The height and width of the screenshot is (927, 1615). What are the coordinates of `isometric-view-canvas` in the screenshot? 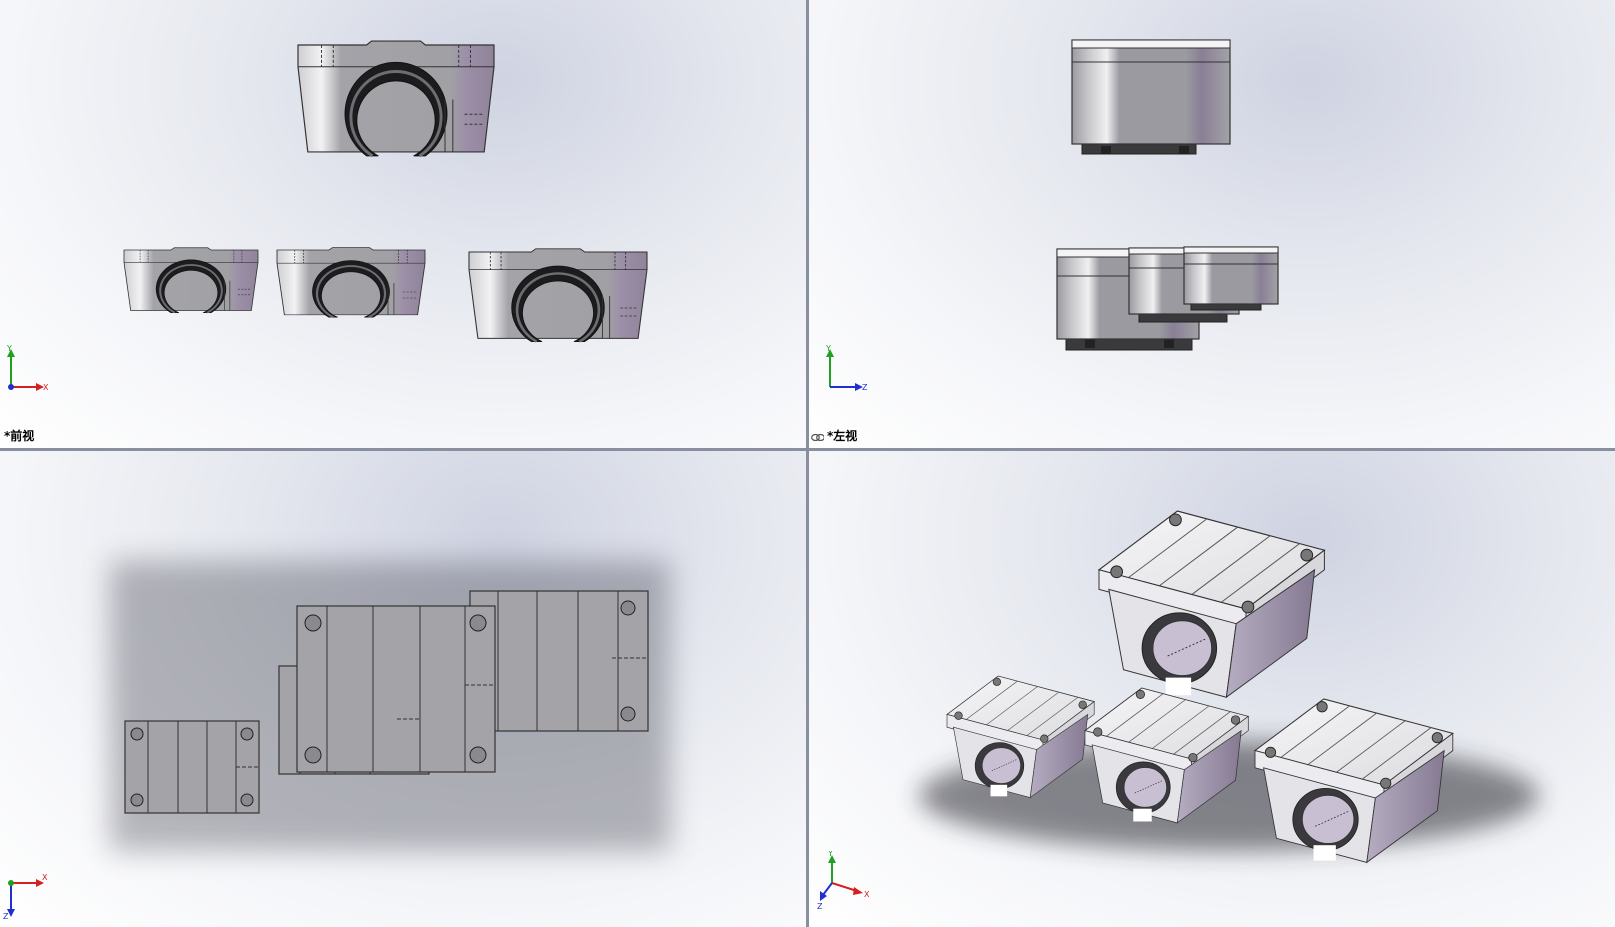 It's located at (1229, 686).